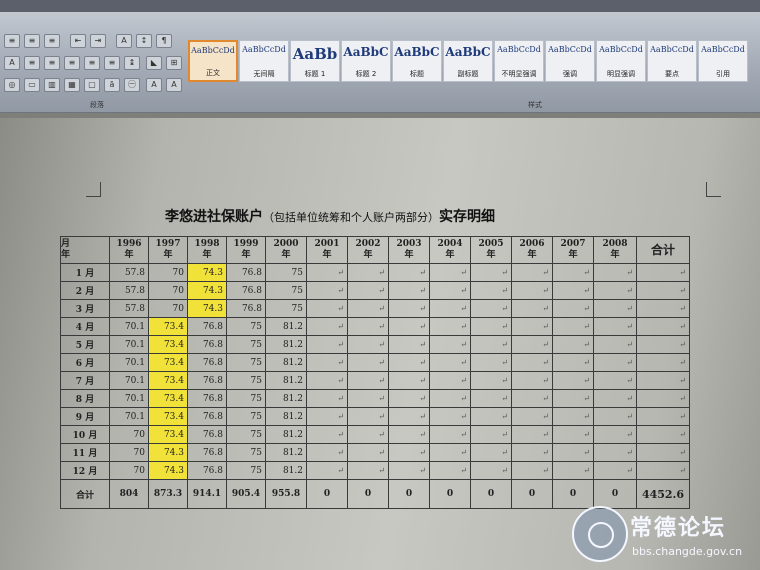 The height and width of the screenshot is (570, 760). I want to click on grand-total: 4452.6, so click(663, 494).